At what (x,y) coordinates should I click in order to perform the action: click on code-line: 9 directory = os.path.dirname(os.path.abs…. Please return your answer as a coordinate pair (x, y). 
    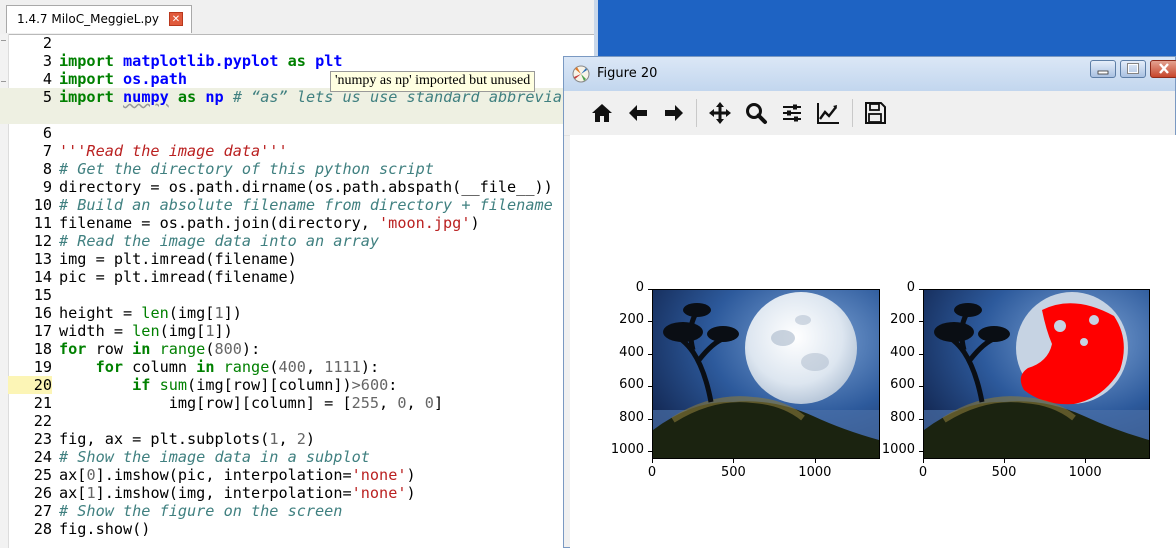
    Looking at the image, I should click on (297, 187).